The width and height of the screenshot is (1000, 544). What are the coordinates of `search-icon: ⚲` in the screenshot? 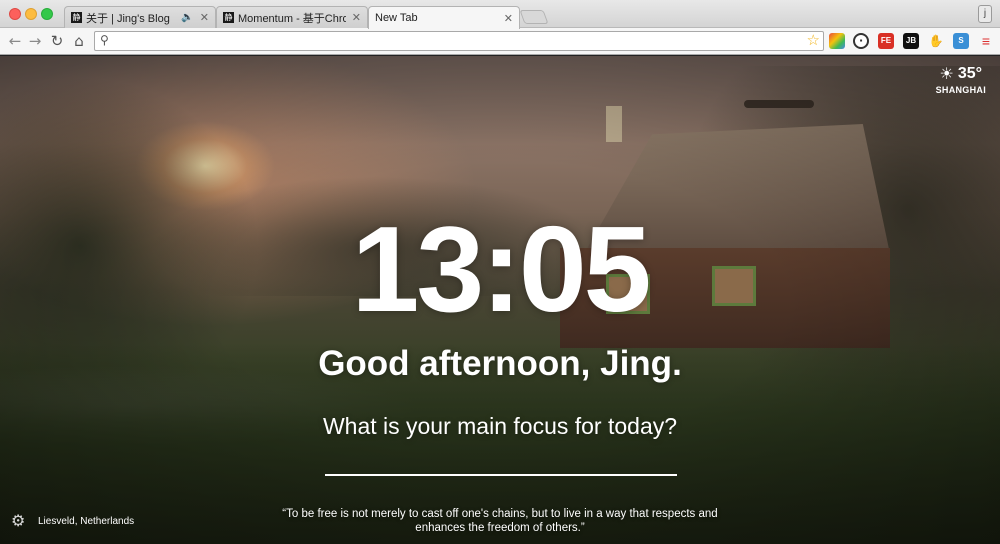 It's located at (104, 40).